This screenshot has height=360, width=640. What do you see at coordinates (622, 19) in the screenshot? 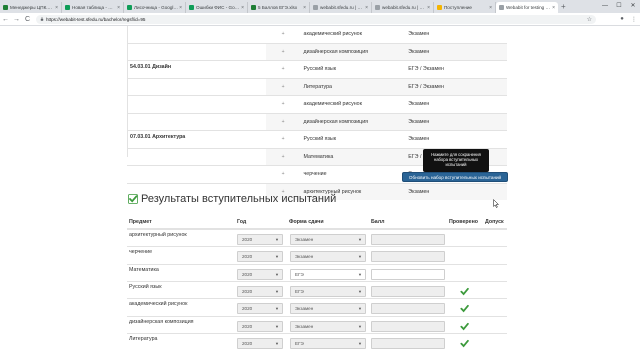
I see `profile-icon: ●` at bounding box center [622, 19].